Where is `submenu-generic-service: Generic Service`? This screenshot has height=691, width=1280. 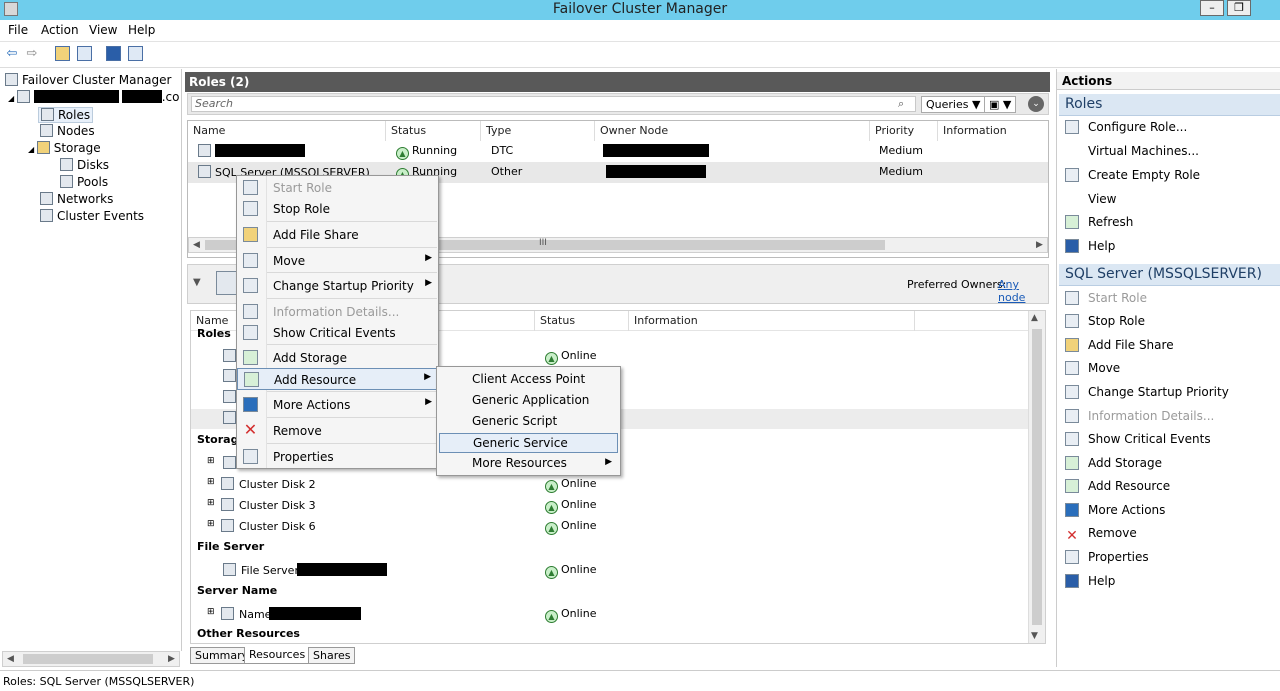 submenu-generic-service: Generic Service is located at coordinates (528, 443).